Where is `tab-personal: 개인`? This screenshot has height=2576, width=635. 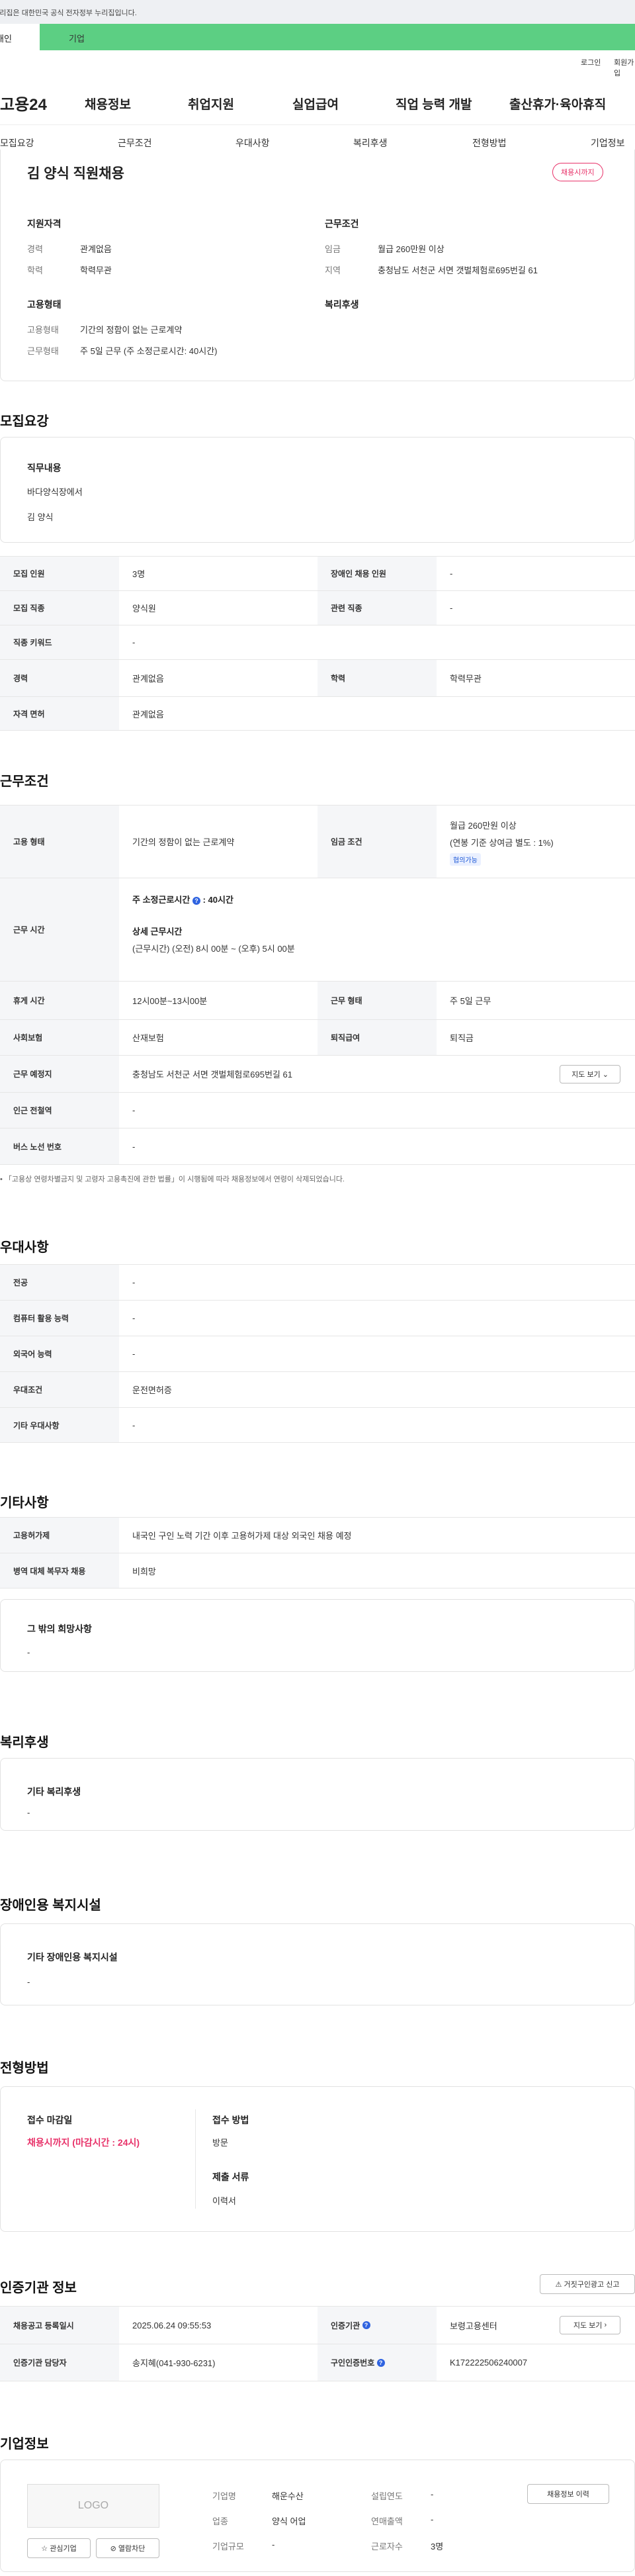
tab-personal: 개인 is located at coordinates (20, 37).